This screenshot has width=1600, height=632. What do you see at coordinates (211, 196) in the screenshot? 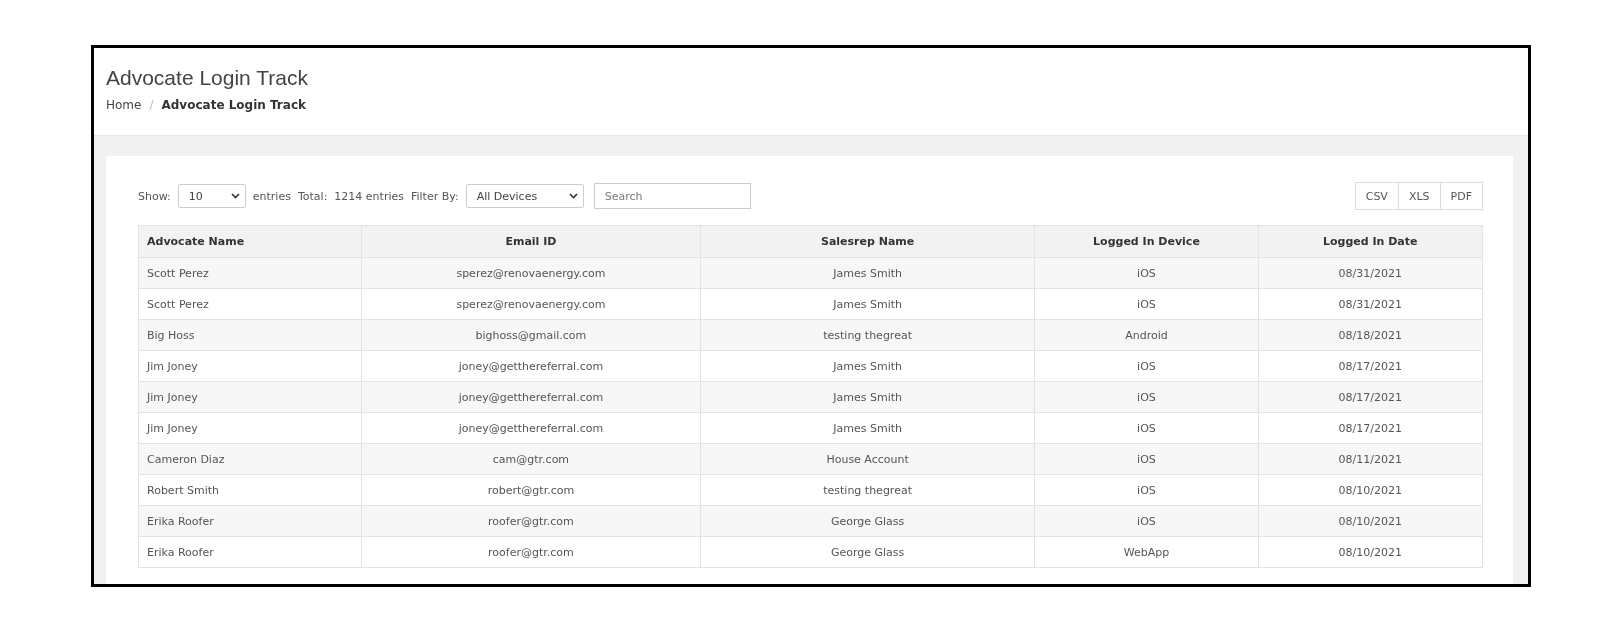
I see `page-size-select: 10` at bounding box center [211, 196].